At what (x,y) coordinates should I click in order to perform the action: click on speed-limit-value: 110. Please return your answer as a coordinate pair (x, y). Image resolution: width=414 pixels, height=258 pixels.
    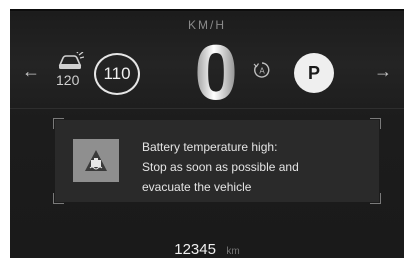
    Looking at the image, I should click on (117, 73).